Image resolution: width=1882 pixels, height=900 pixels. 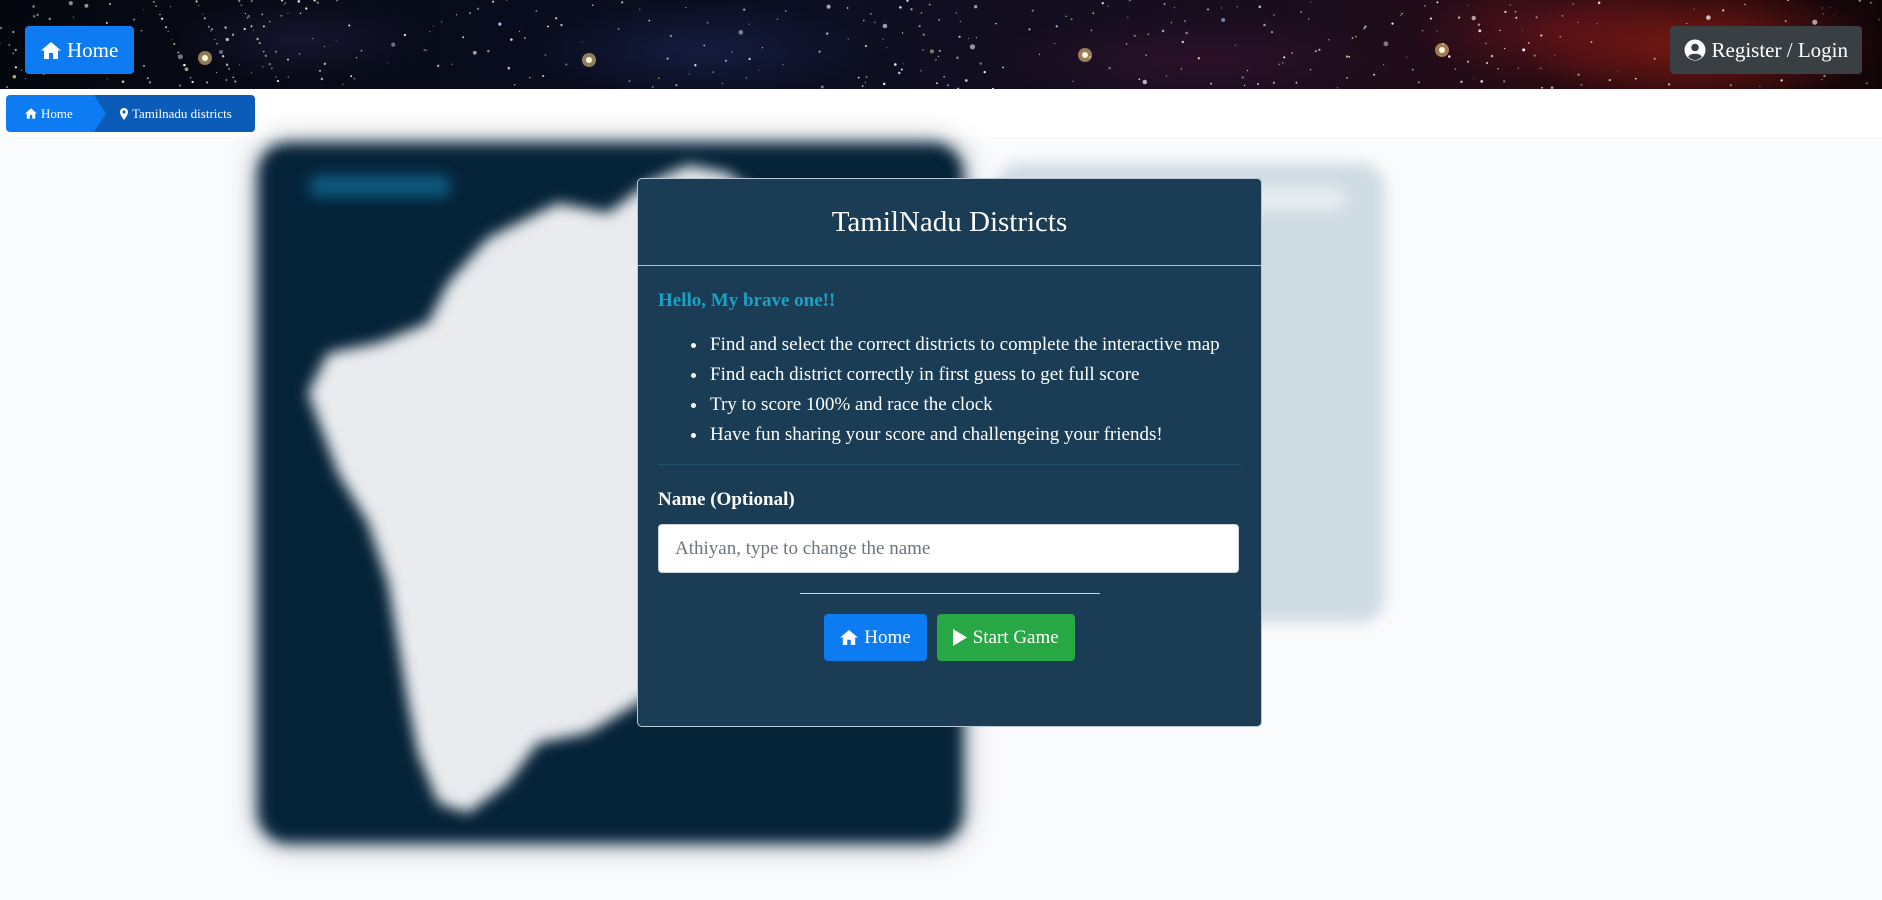 I want to click on modal-home-label: Home, so click(x=887, y=637).